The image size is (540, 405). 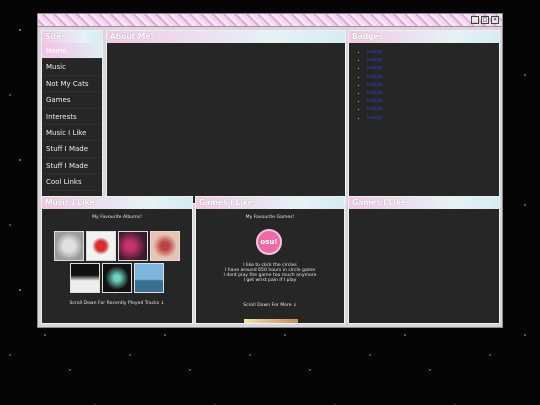 I want to click on nav-item-music-i-like: Music I Like, so click(x=72, y=133).